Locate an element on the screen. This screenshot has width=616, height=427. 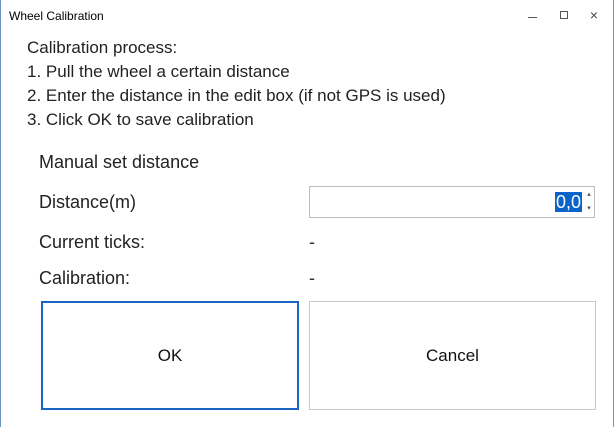
minimize-icon is located at coordinates (532, 17).